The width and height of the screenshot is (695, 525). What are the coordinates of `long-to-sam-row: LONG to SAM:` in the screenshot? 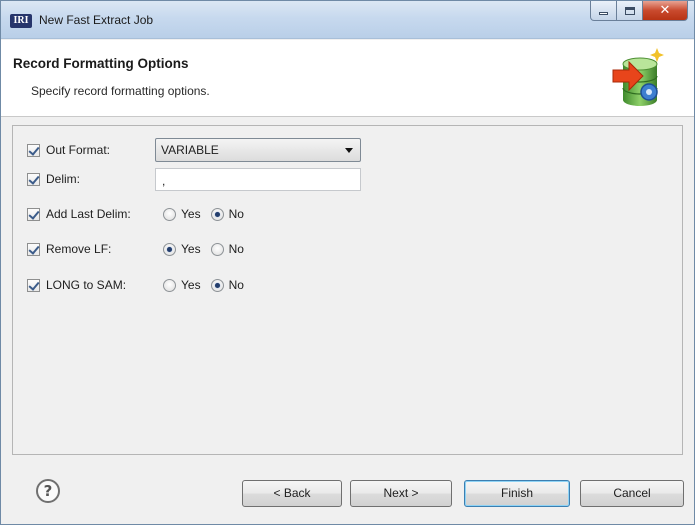 It's located at (76, 285).